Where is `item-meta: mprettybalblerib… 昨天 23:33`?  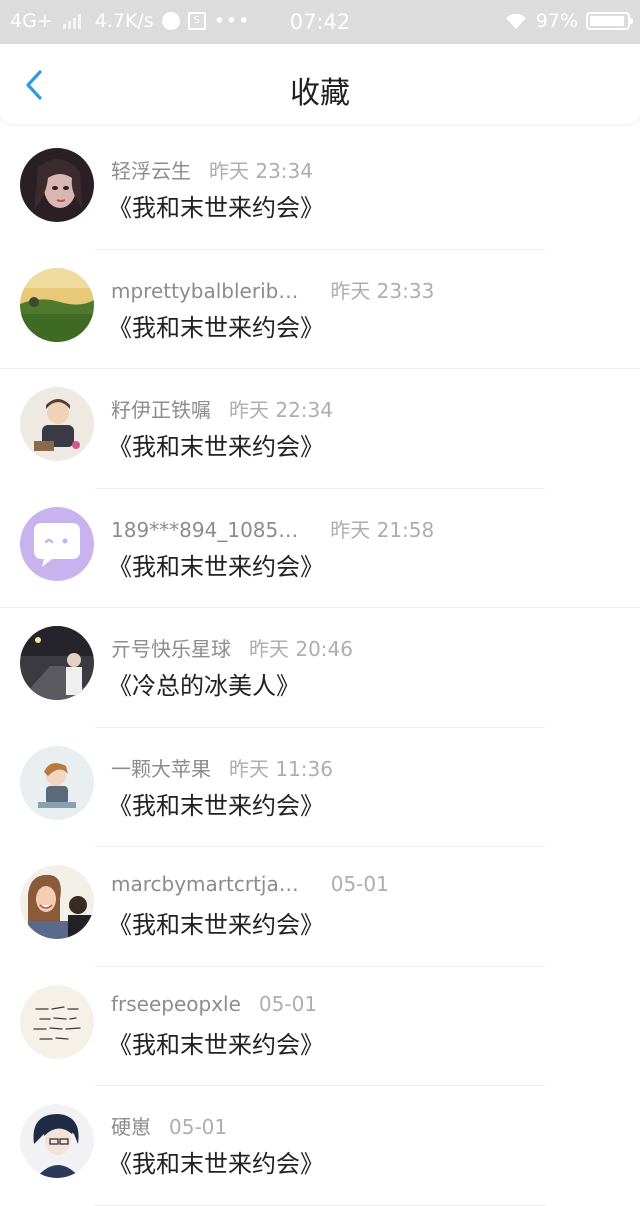
item-meta: mprettybalblerib… 昨天 23:33 is located at coordinates (272, 289).